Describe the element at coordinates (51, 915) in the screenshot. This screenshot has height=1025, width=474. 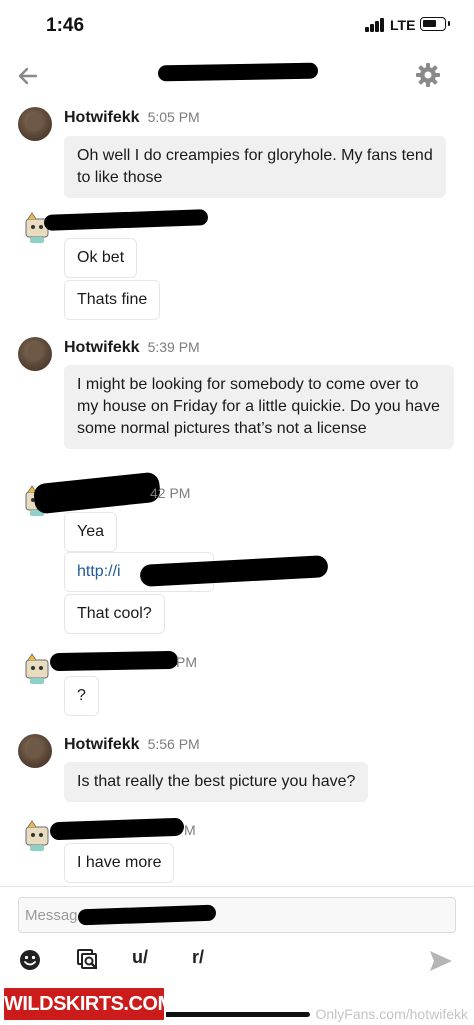
I see `message-input-placeholder: Messag` at that location.